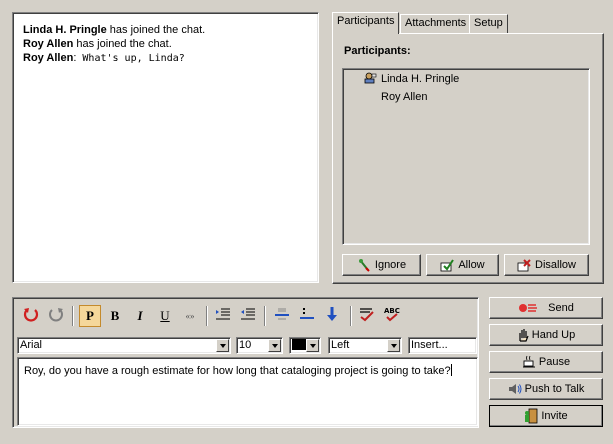 This screenshot has width=613, height=444. I want to click on spellcheck-icon, so click(367, 316).